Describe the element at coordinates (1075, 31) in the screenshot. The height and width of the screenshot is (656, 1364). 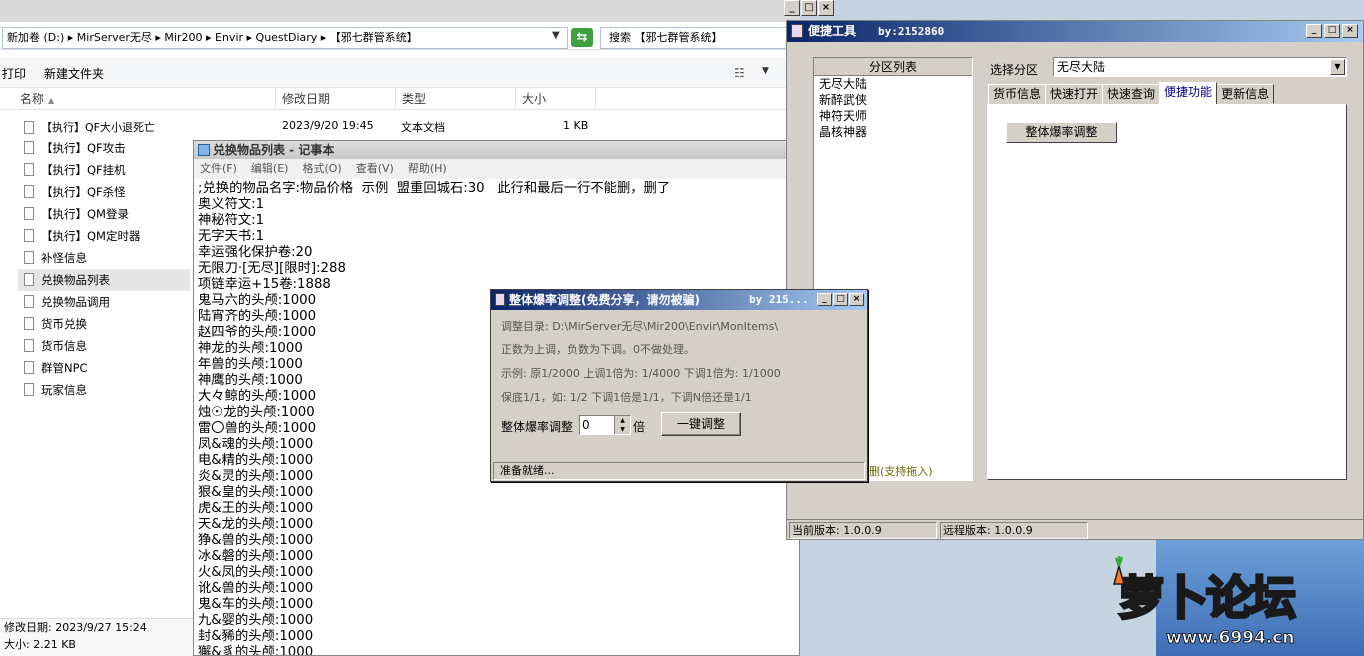
I see `shortcut-titlebar: 便捷工具 by:2152860 _ □ ×` at that location.